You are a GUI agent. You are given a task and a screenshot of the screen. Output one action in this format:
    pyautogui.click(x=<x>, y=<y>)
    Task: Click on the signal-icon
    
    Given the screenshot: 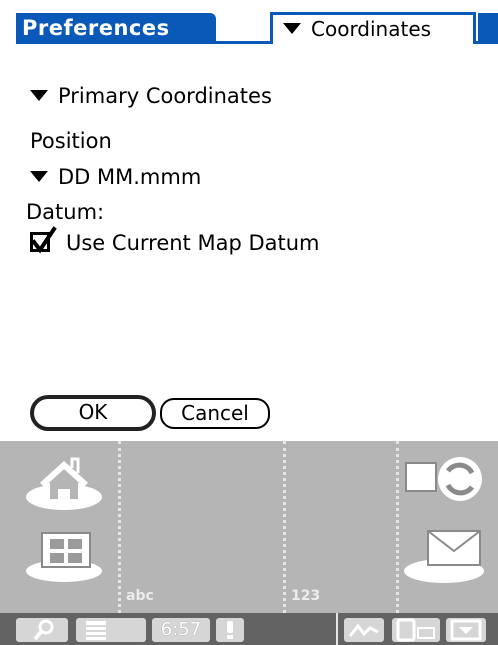 What is the action you would take?
    pyautogui.click(x=364, y=630)
    